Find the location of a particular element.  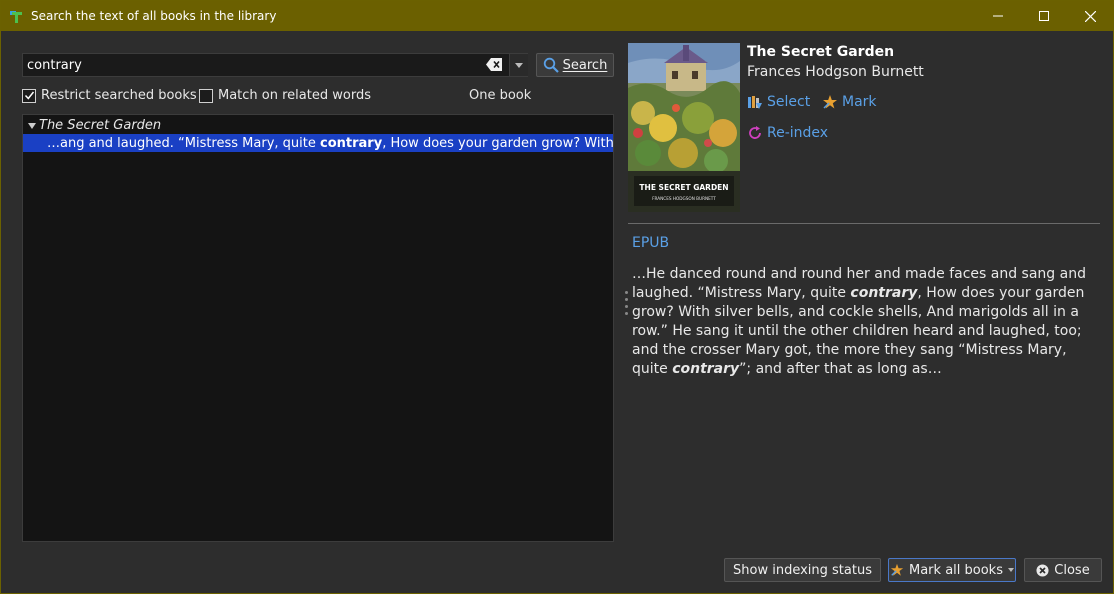

clear-text-icon is located at coordinates (494, 64).